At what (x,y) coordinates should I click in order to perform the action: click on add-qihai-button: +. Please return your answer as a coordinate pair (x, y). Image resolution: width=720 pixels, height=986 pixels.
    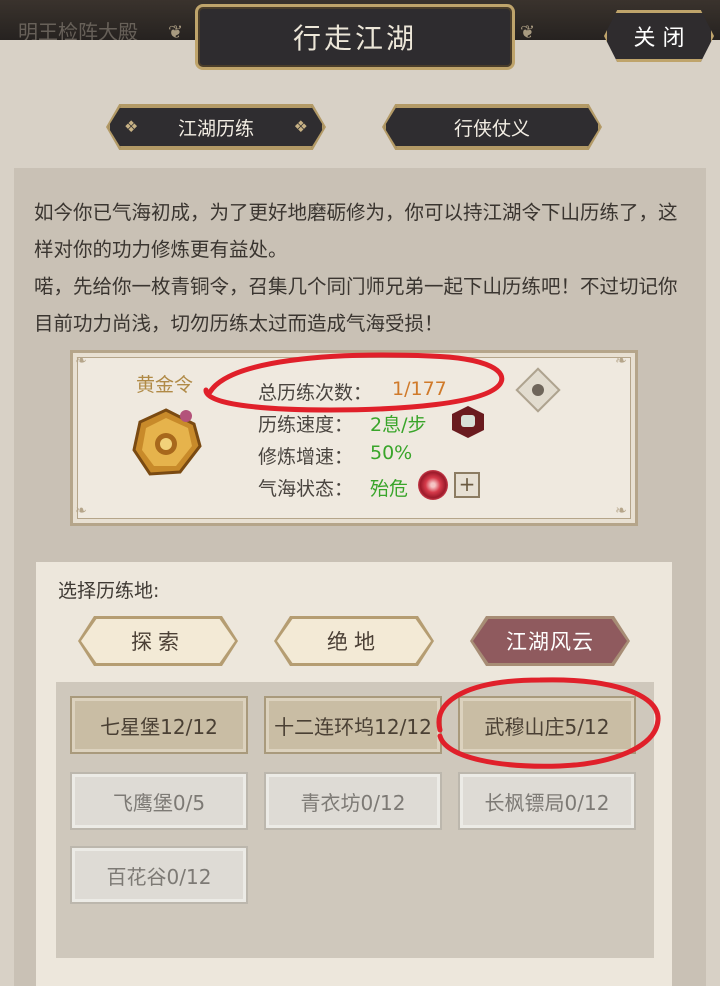
    Looking at the image, I should click on (467, 485).